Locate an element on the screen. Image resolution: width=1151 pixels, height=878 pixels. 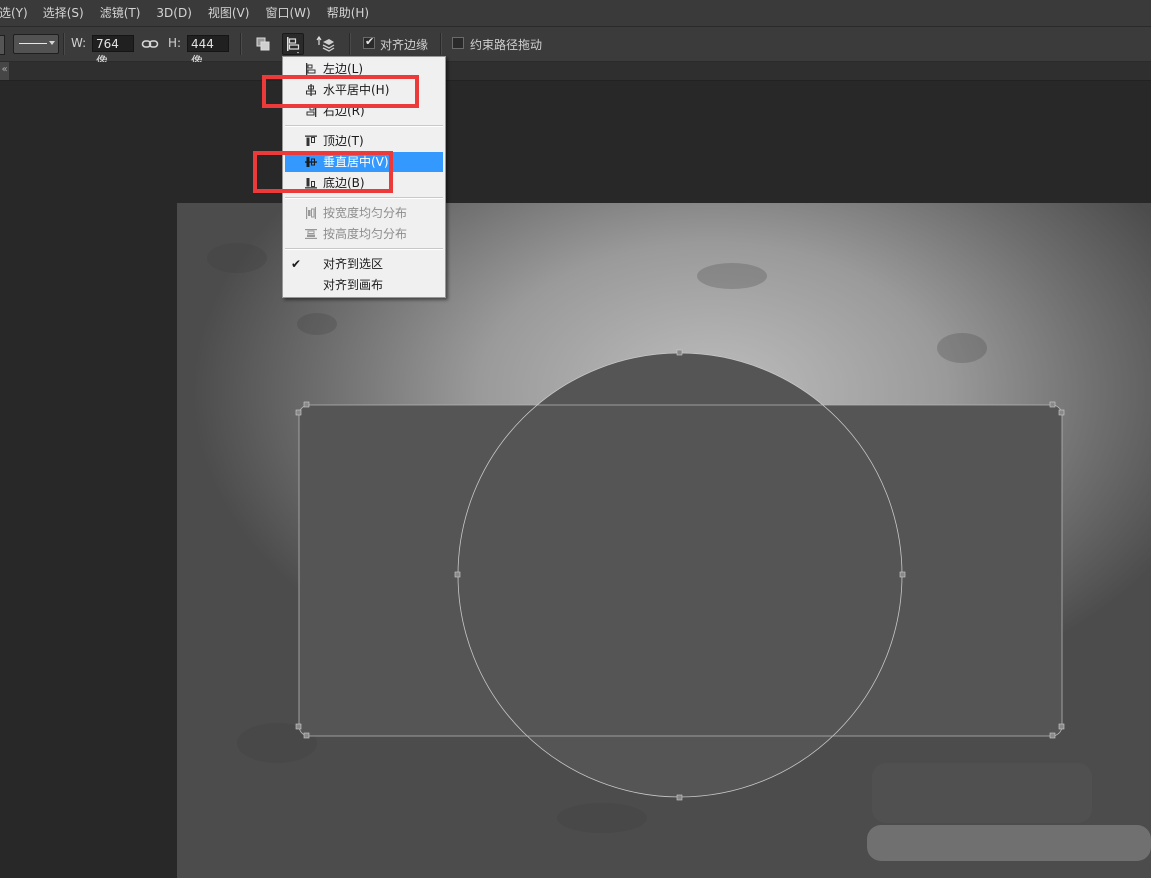
chevron-down-icon is located at coordinates (52, 43).